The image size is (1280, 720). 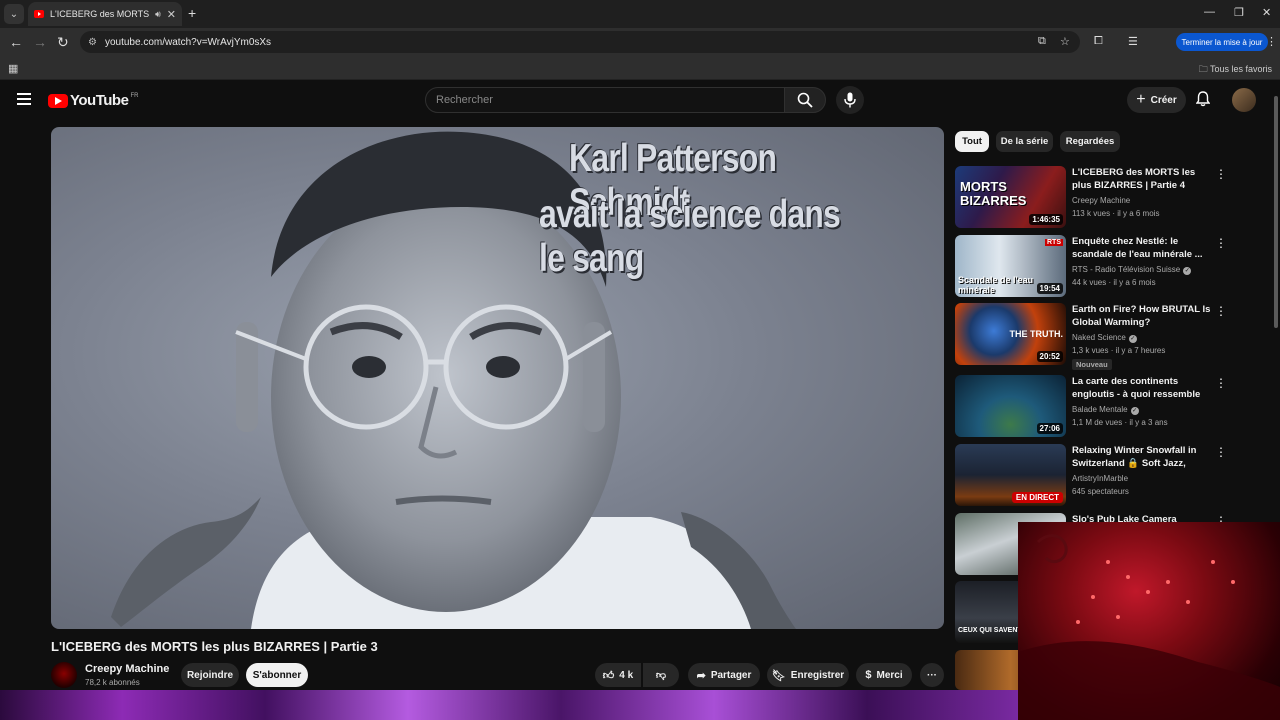 I want to click on logo-text: YouTube, so click(x=99, y=100).